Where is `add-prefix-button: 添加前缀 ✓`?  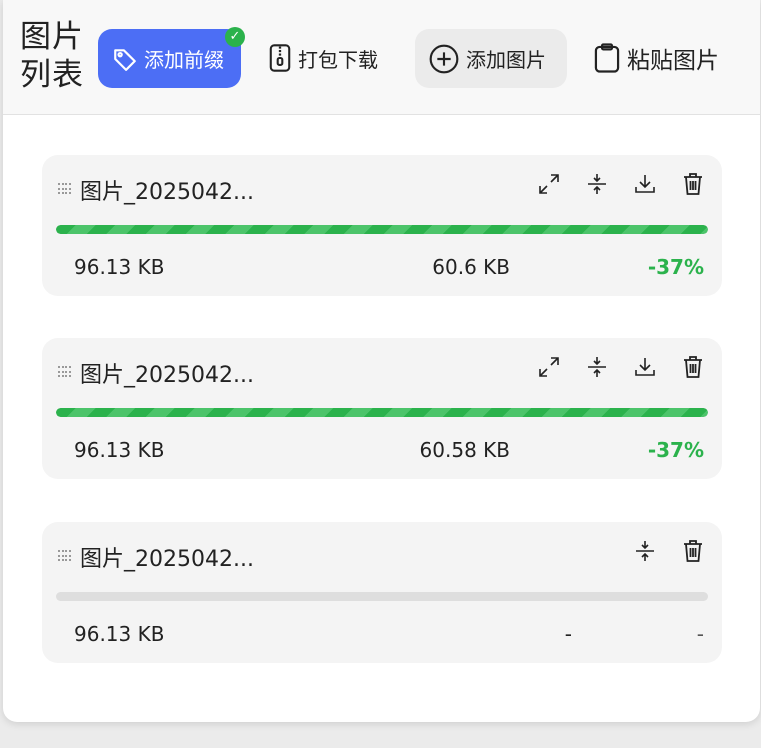
add-prefix-button: 添加前缀 ✓ is located at coordinates (171, 57).